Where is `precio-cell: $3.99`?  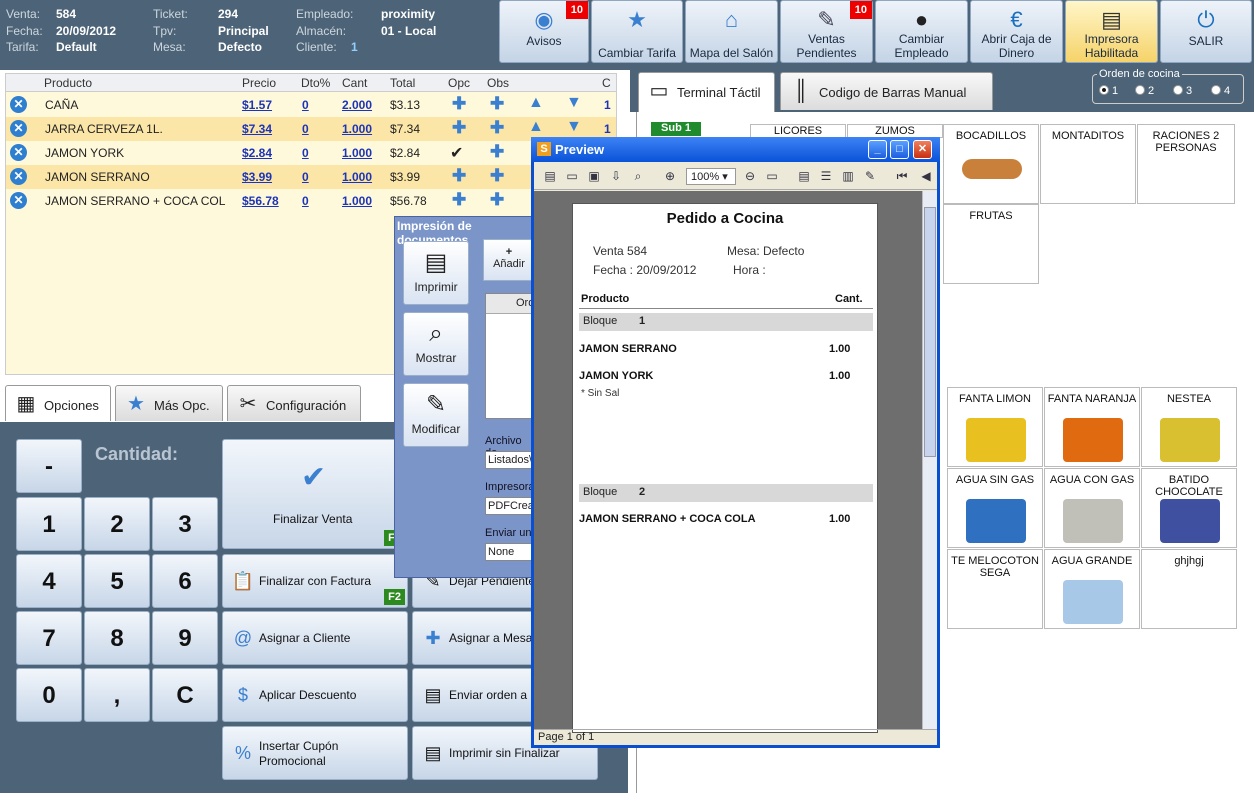 precio-cell: $3.99 is located at coordinates (257, 177).